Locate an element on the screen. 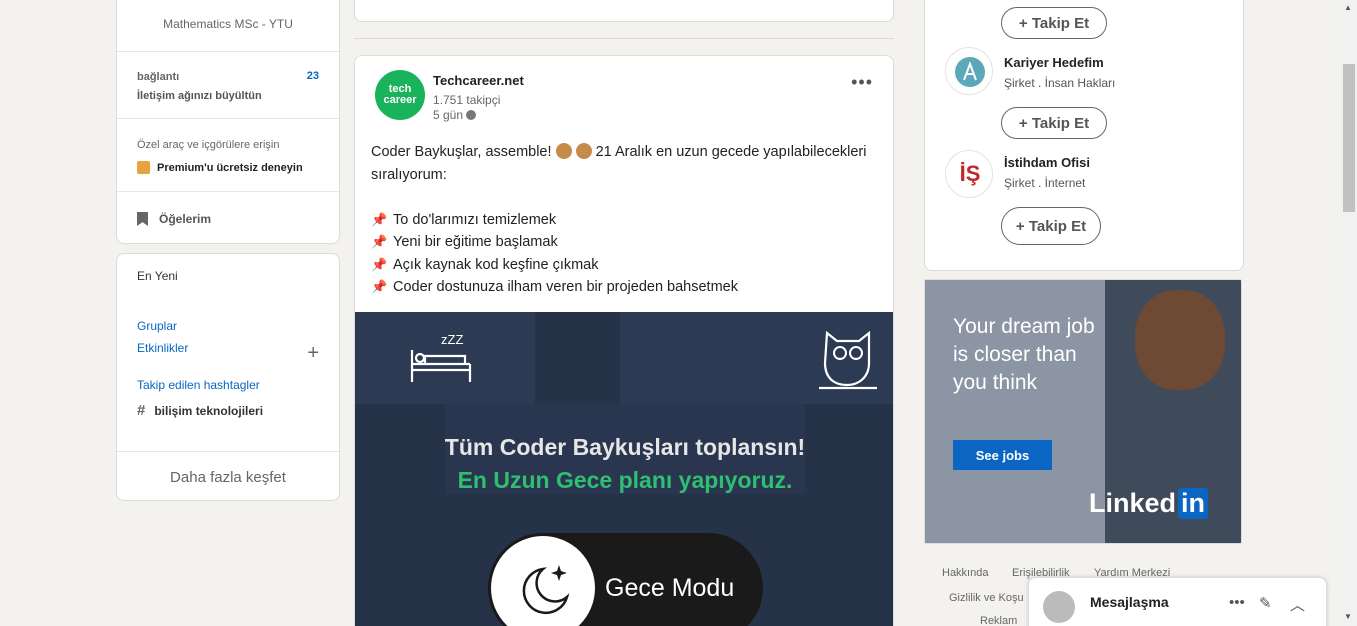  company-meta: Şirket . İnternet is located at coordinates (1045, 183).